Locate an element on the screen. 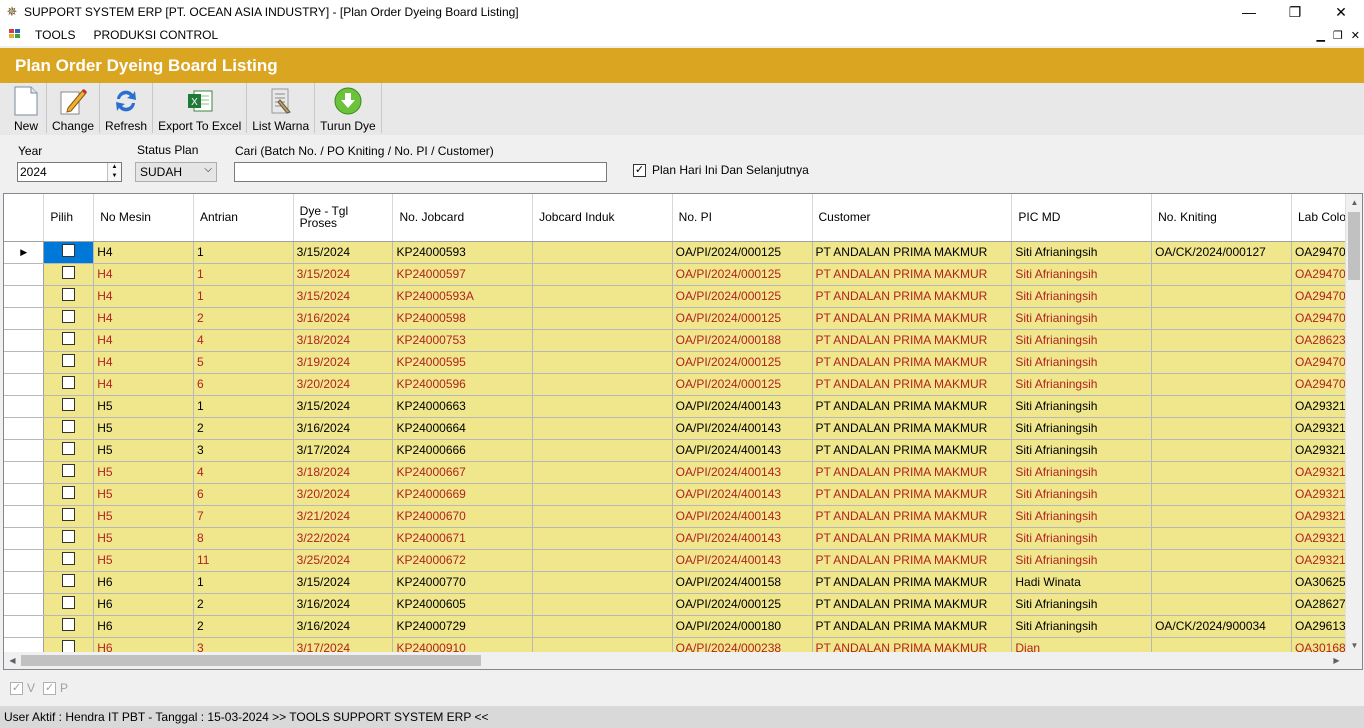  horizontal-scrollbar: ◀ ▶ is located at coordinates (683, 660).